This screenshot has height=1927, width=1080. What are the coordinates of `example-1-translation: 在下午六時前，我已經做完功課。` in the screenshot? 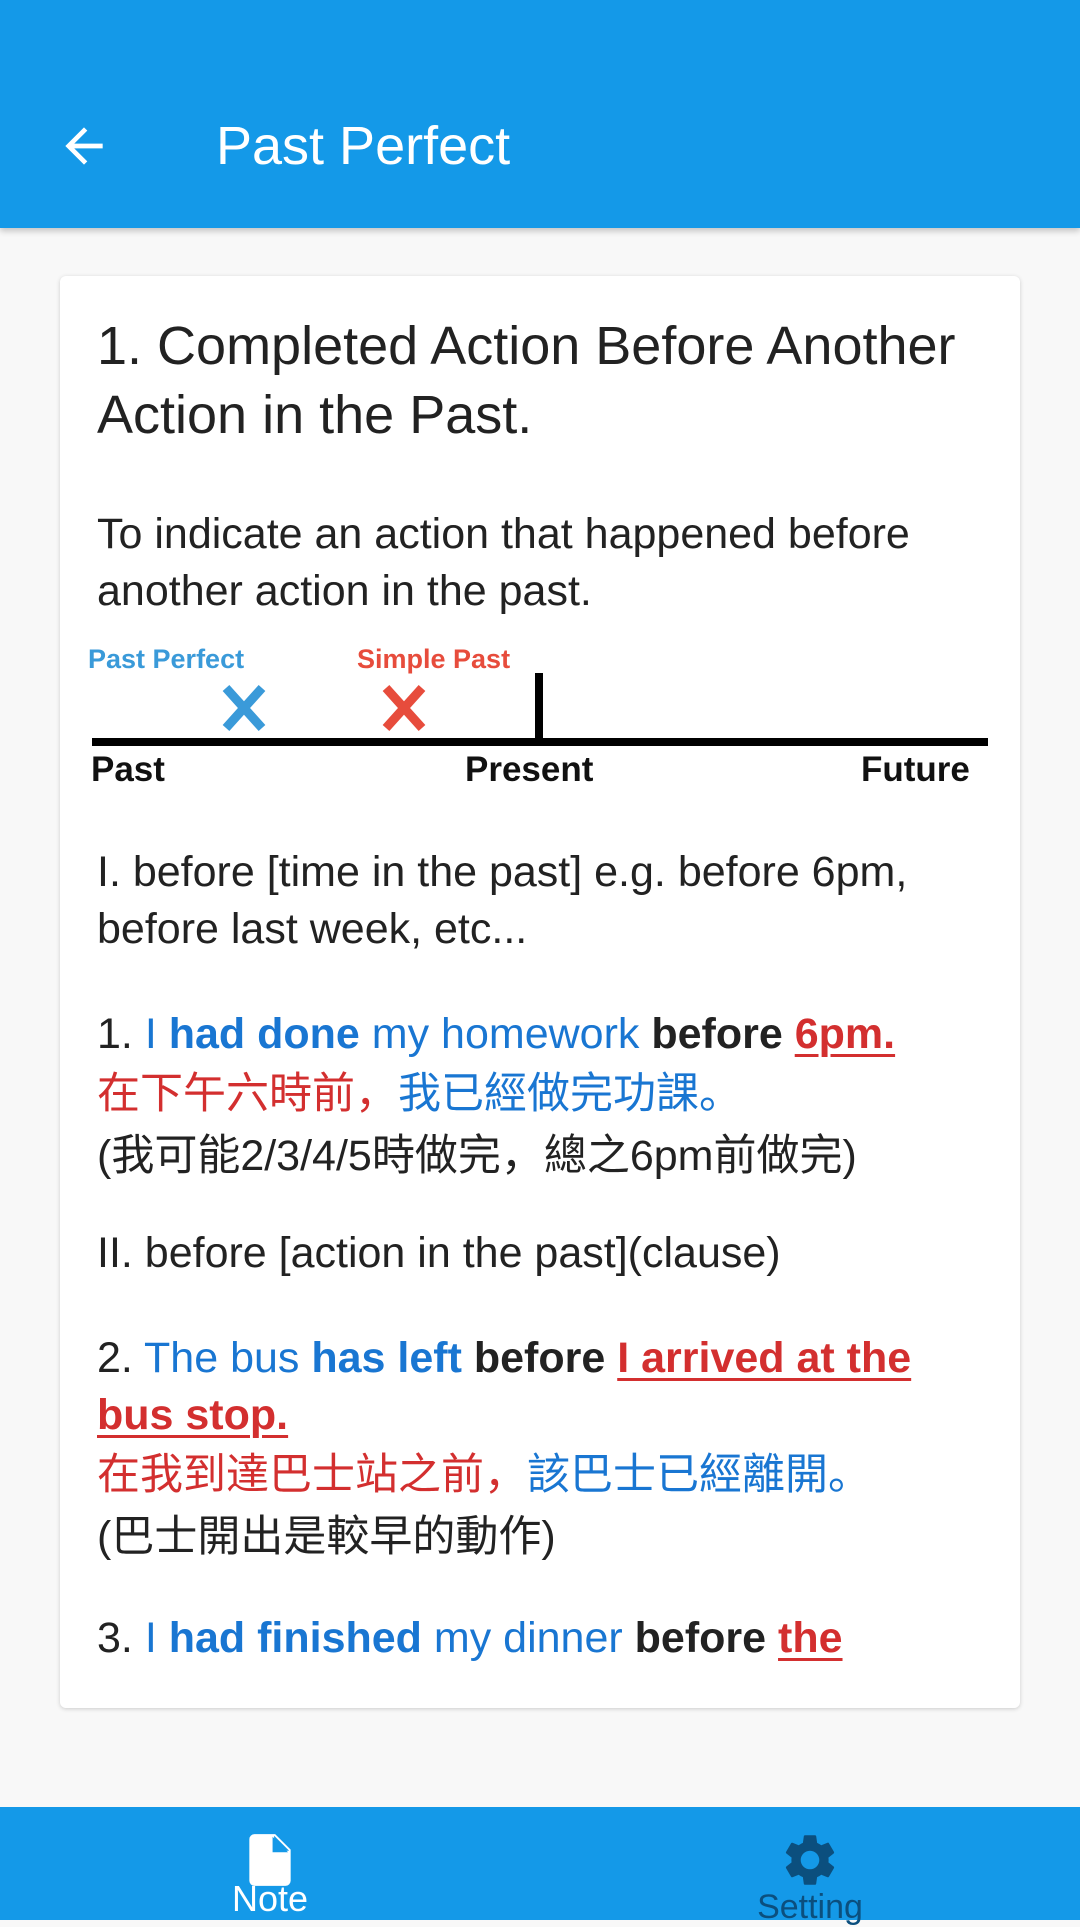 It's located at (547, 1094).